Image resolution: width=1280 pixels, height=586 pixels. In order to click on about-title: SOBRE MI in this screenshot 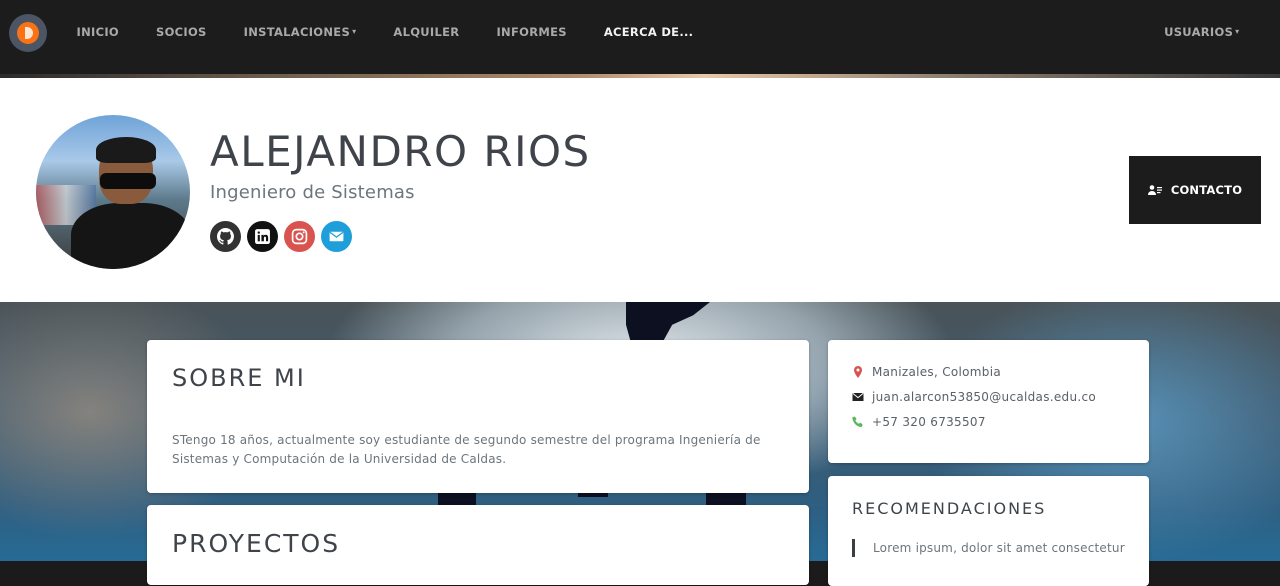, I will do `click(239, 378)`.